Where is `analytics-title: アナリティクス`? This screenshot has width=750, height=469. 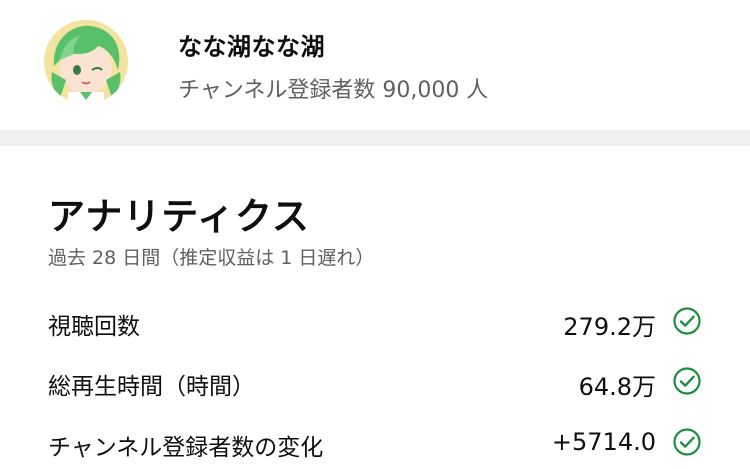 analytics-title: アナリティクス is located at coordinates (179, 216).